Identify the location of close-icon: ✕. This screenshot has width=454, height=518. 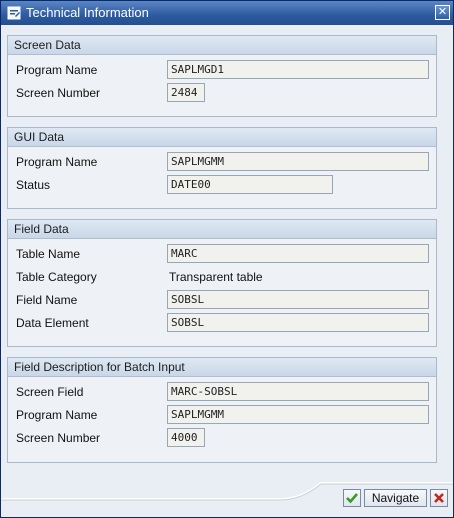
(442, 12).